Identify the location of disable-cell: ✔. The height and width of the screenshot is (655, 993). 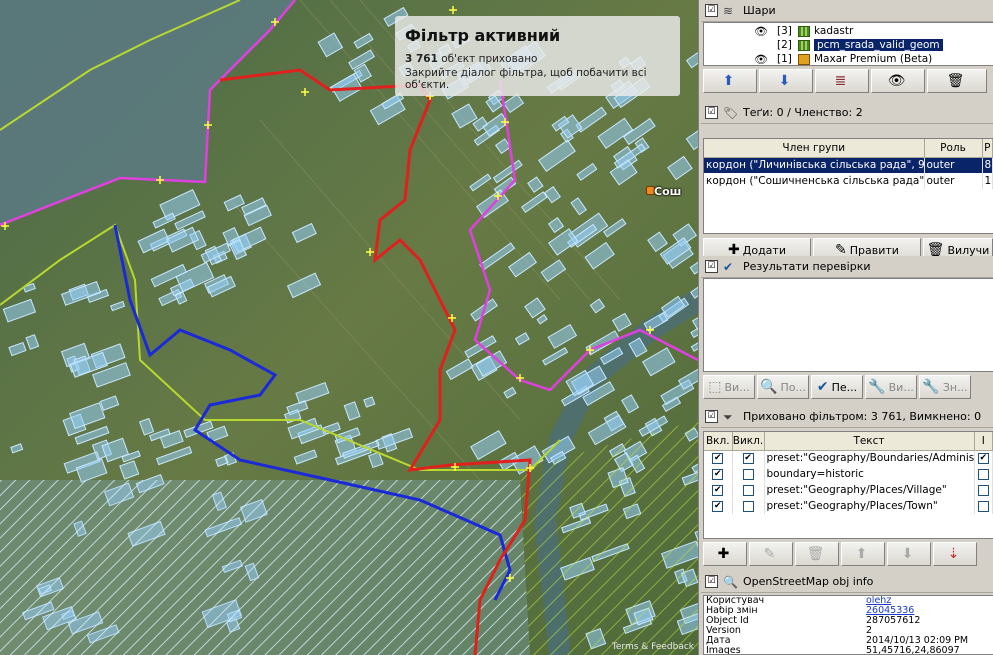
(748, 458).